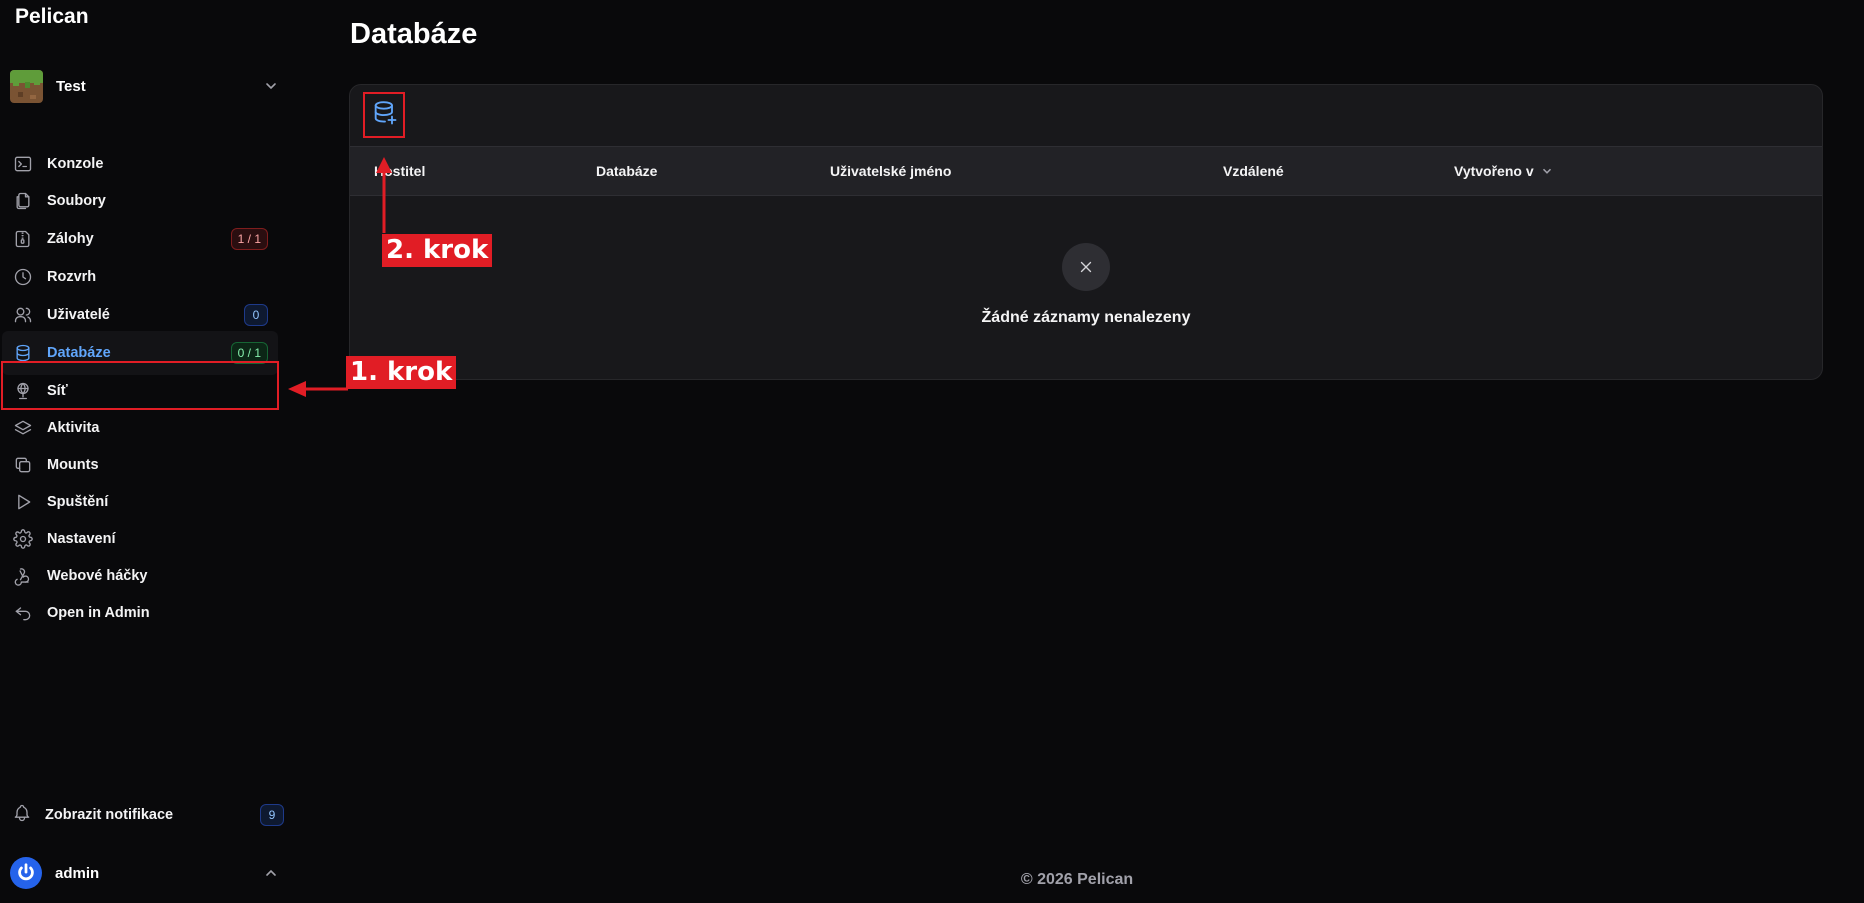 The width and height of the screenshot is (1864, 903). I want to click on column-header-databaze: Databáze, so click(627, 171).